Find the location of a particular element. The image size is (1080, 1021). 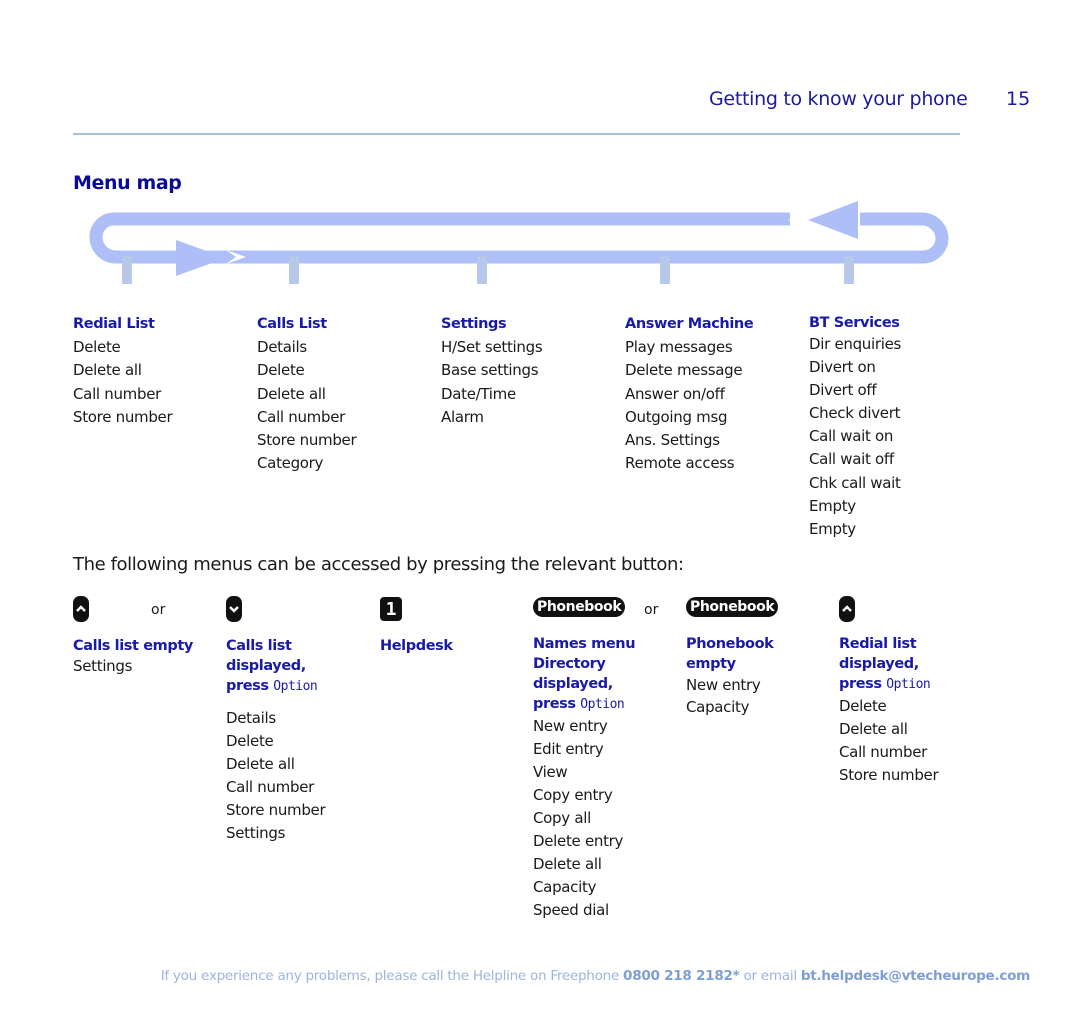

page-header-title: Getting to know your phone is located at coordinates (838, 99).